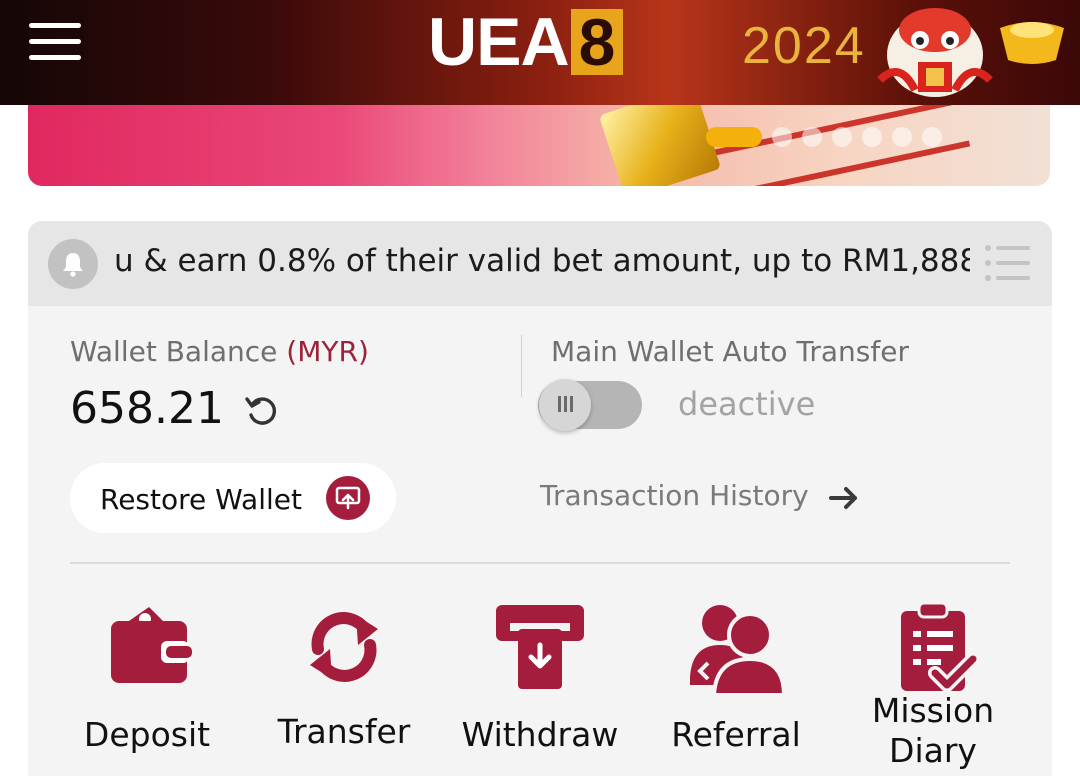 This screenshot has height=776, width=1080. I want to click on arrow-right-icon, so click(844, 498).